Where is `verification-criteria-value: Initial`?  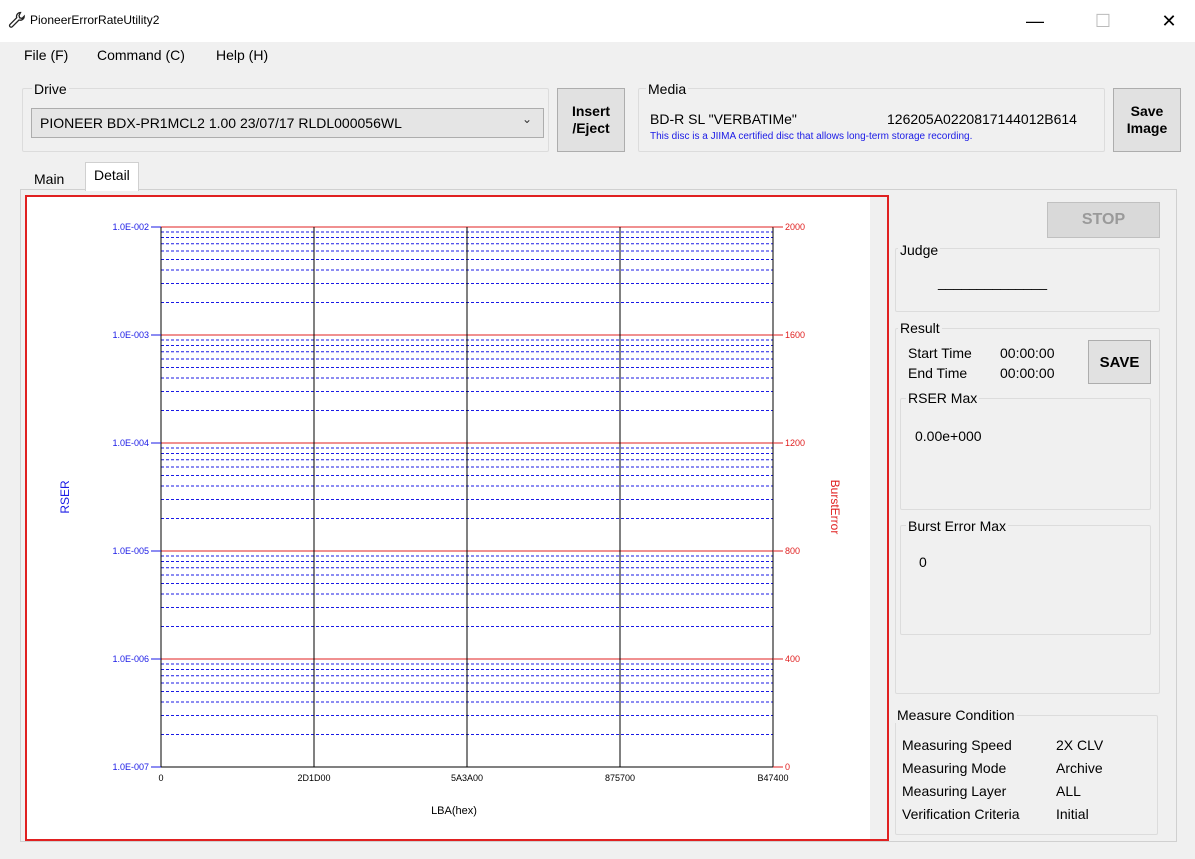 verification-criteria-value: Initial is located at coordinates (1072, 814).